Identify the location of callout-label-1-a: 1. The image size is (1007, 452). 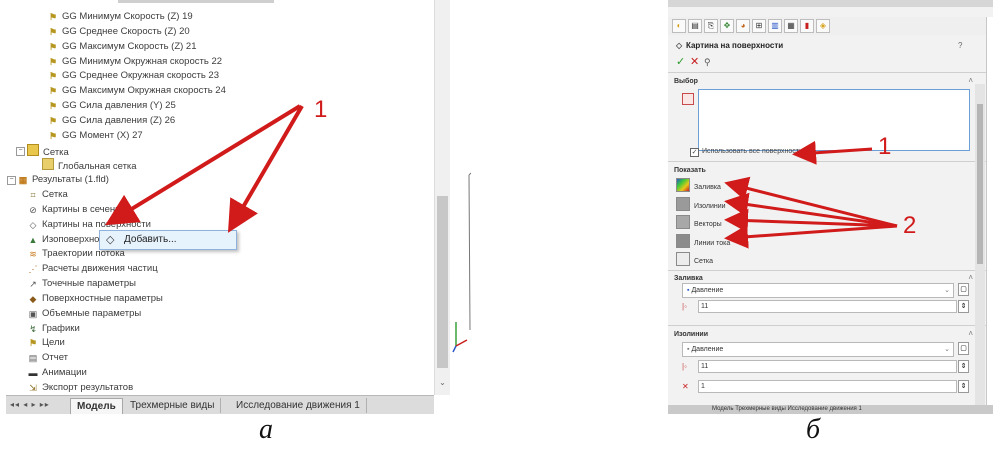
(321, 109).